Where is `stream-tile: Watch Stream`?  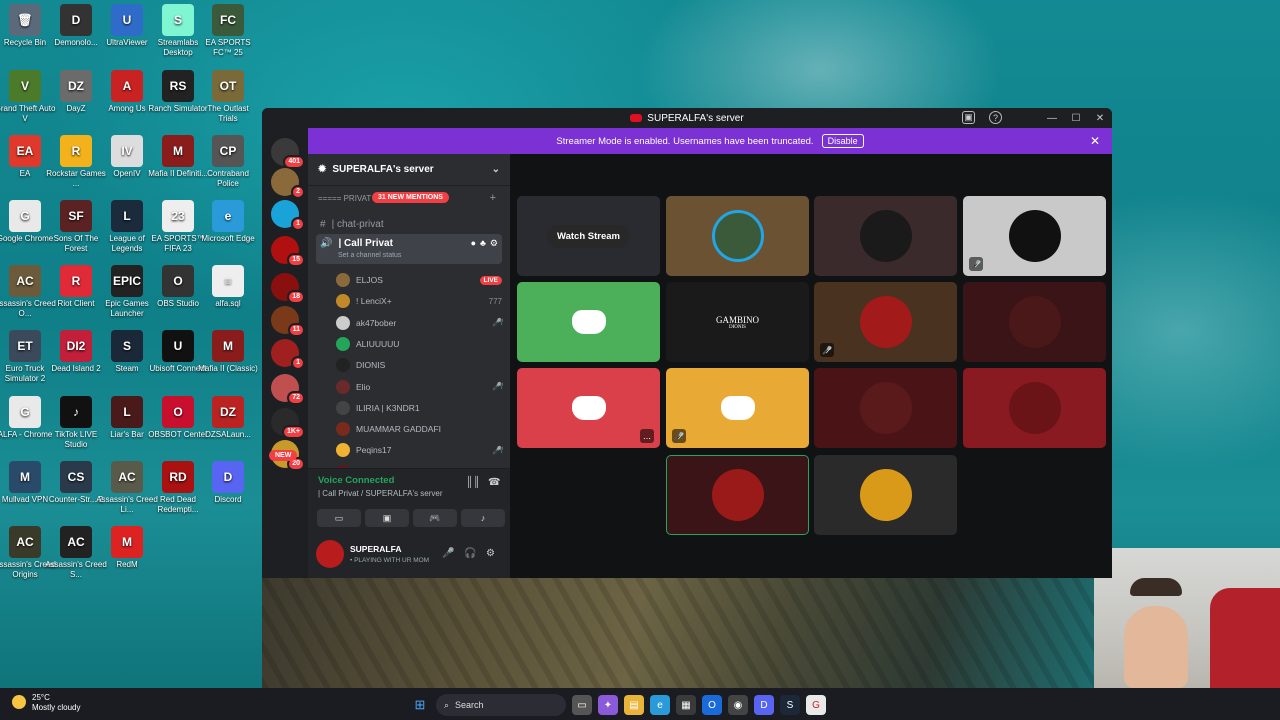
stream-tile: Watch Stream is located at coordinates (588, 236).